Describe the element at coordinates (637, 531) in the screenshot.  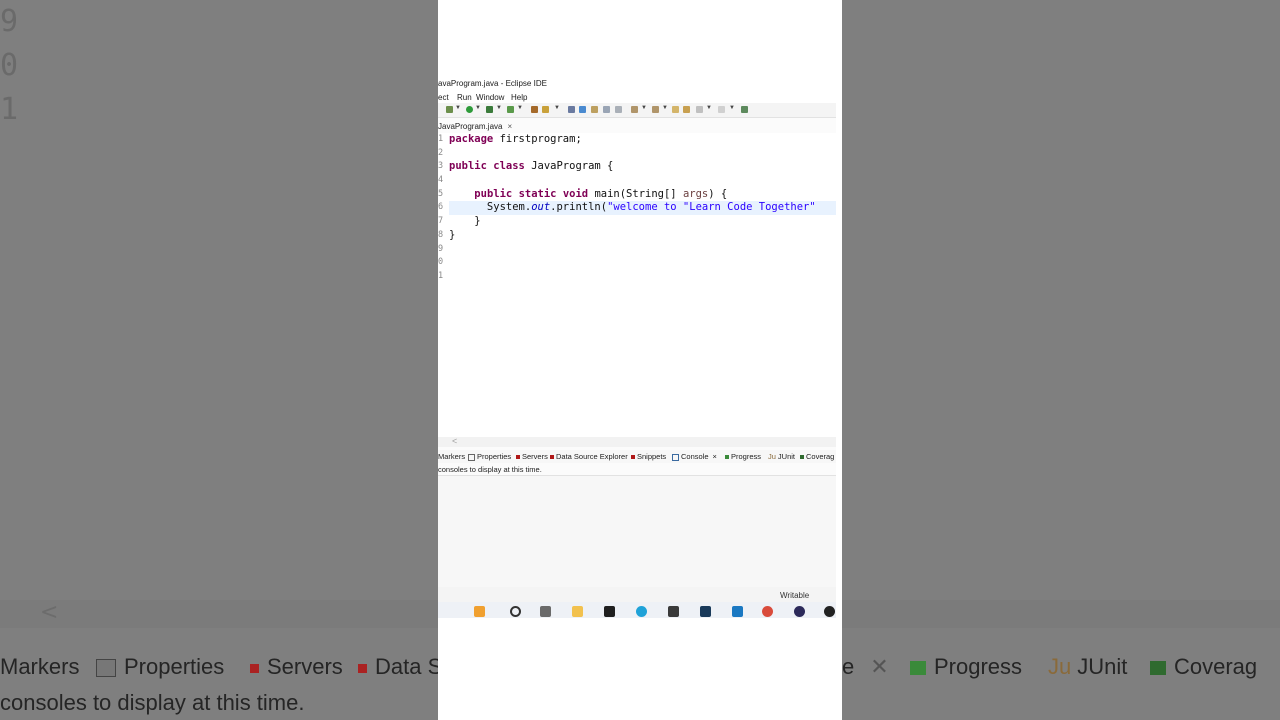
I see `console-area` at that location.